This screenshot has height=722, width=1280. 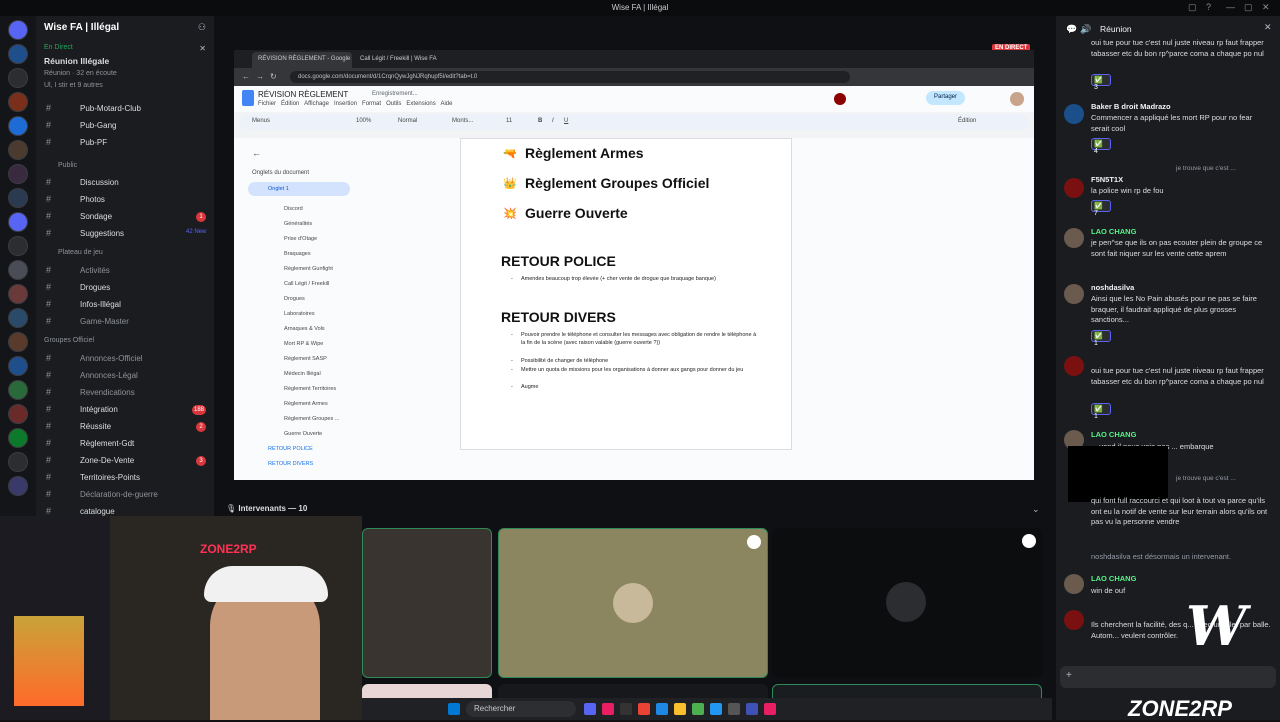 What do you see at coordinates (509, 121) in the screenshot?
I see `font-size-field: 11` at bounding box center [509, 121].